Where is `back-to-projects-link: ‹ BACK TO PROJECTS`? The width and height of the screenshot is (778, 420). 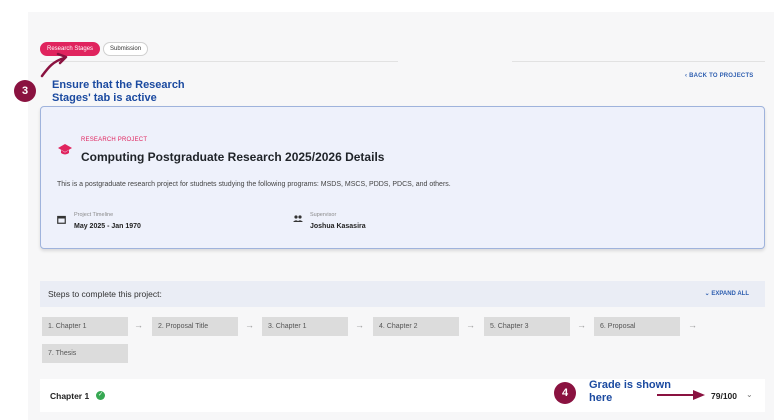
back-to-projects-link: ‹ BACK TO PROJECTS is located at coordinates (719, 76).